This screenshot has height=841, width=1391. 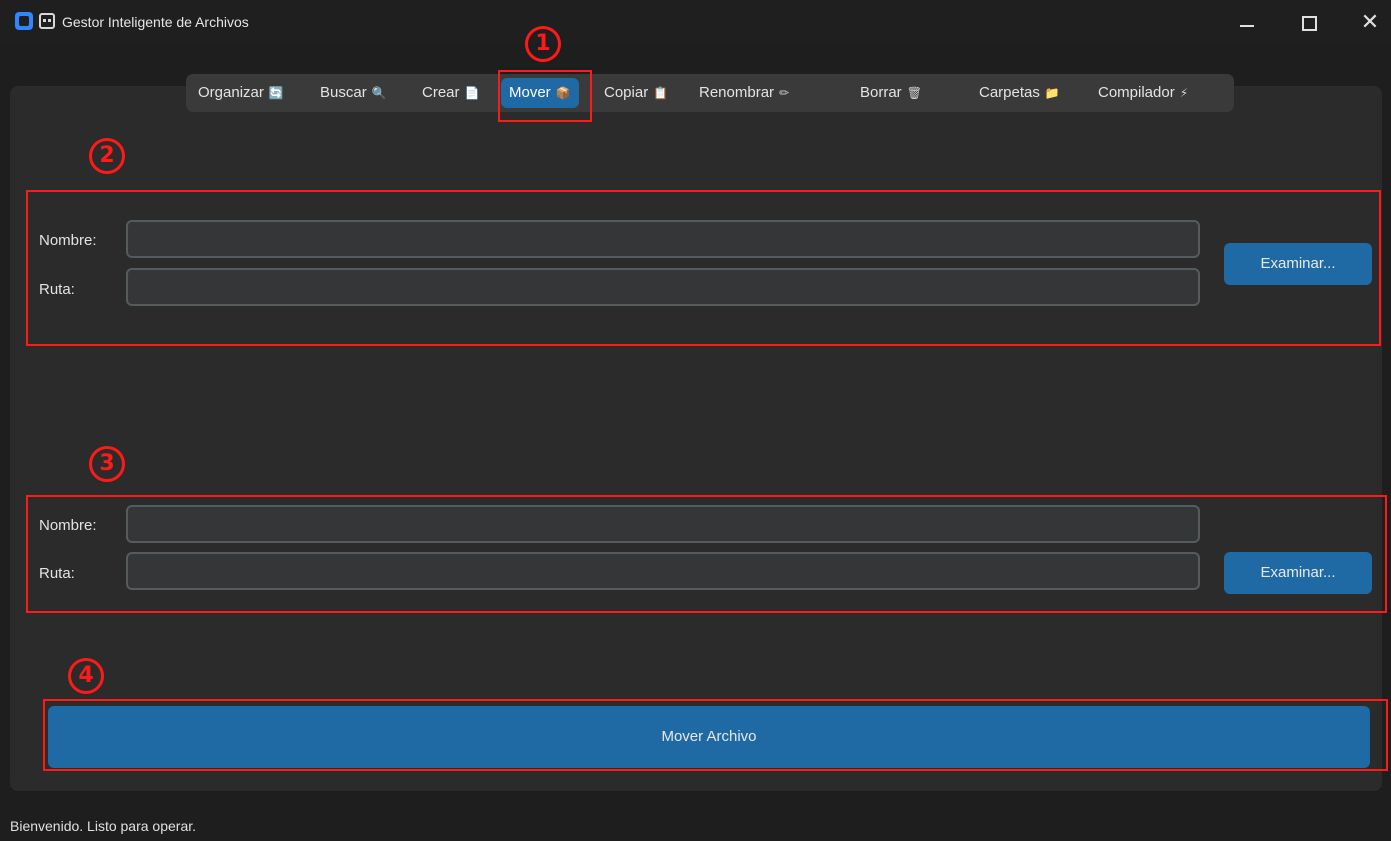 I want to click on title-bar: Gestor Inteligente de Archivos ✕, so click(x=695, y=22).